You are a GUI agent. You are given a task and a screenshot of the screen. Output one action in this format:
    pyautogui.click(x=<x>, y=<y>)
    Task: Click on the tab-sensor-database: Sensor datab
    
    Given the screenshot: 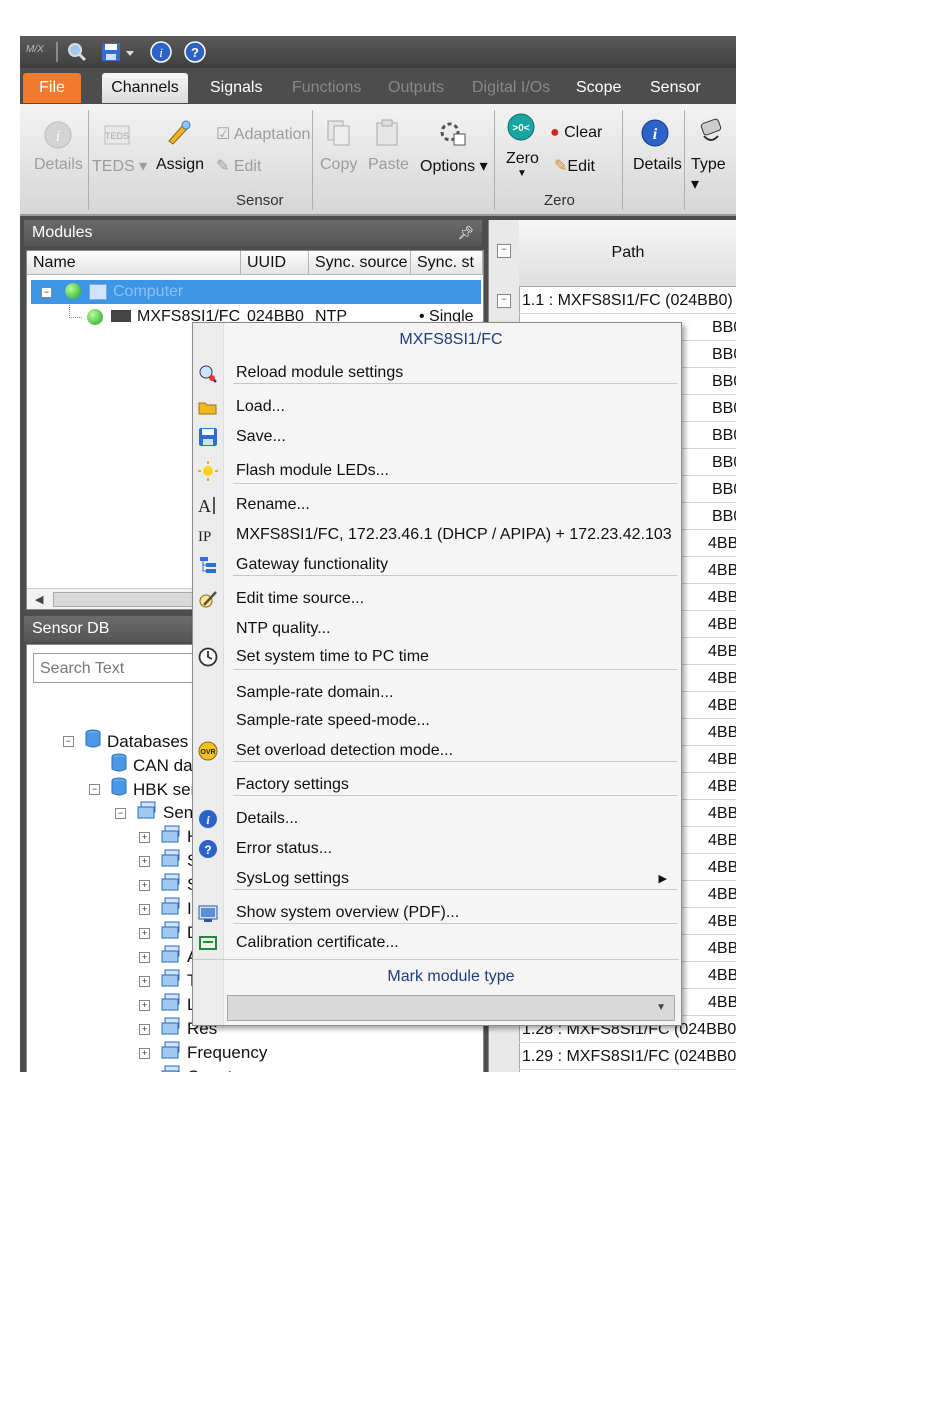 What is the action you would take?
    pyautogui.click(x=688, y=99)
    